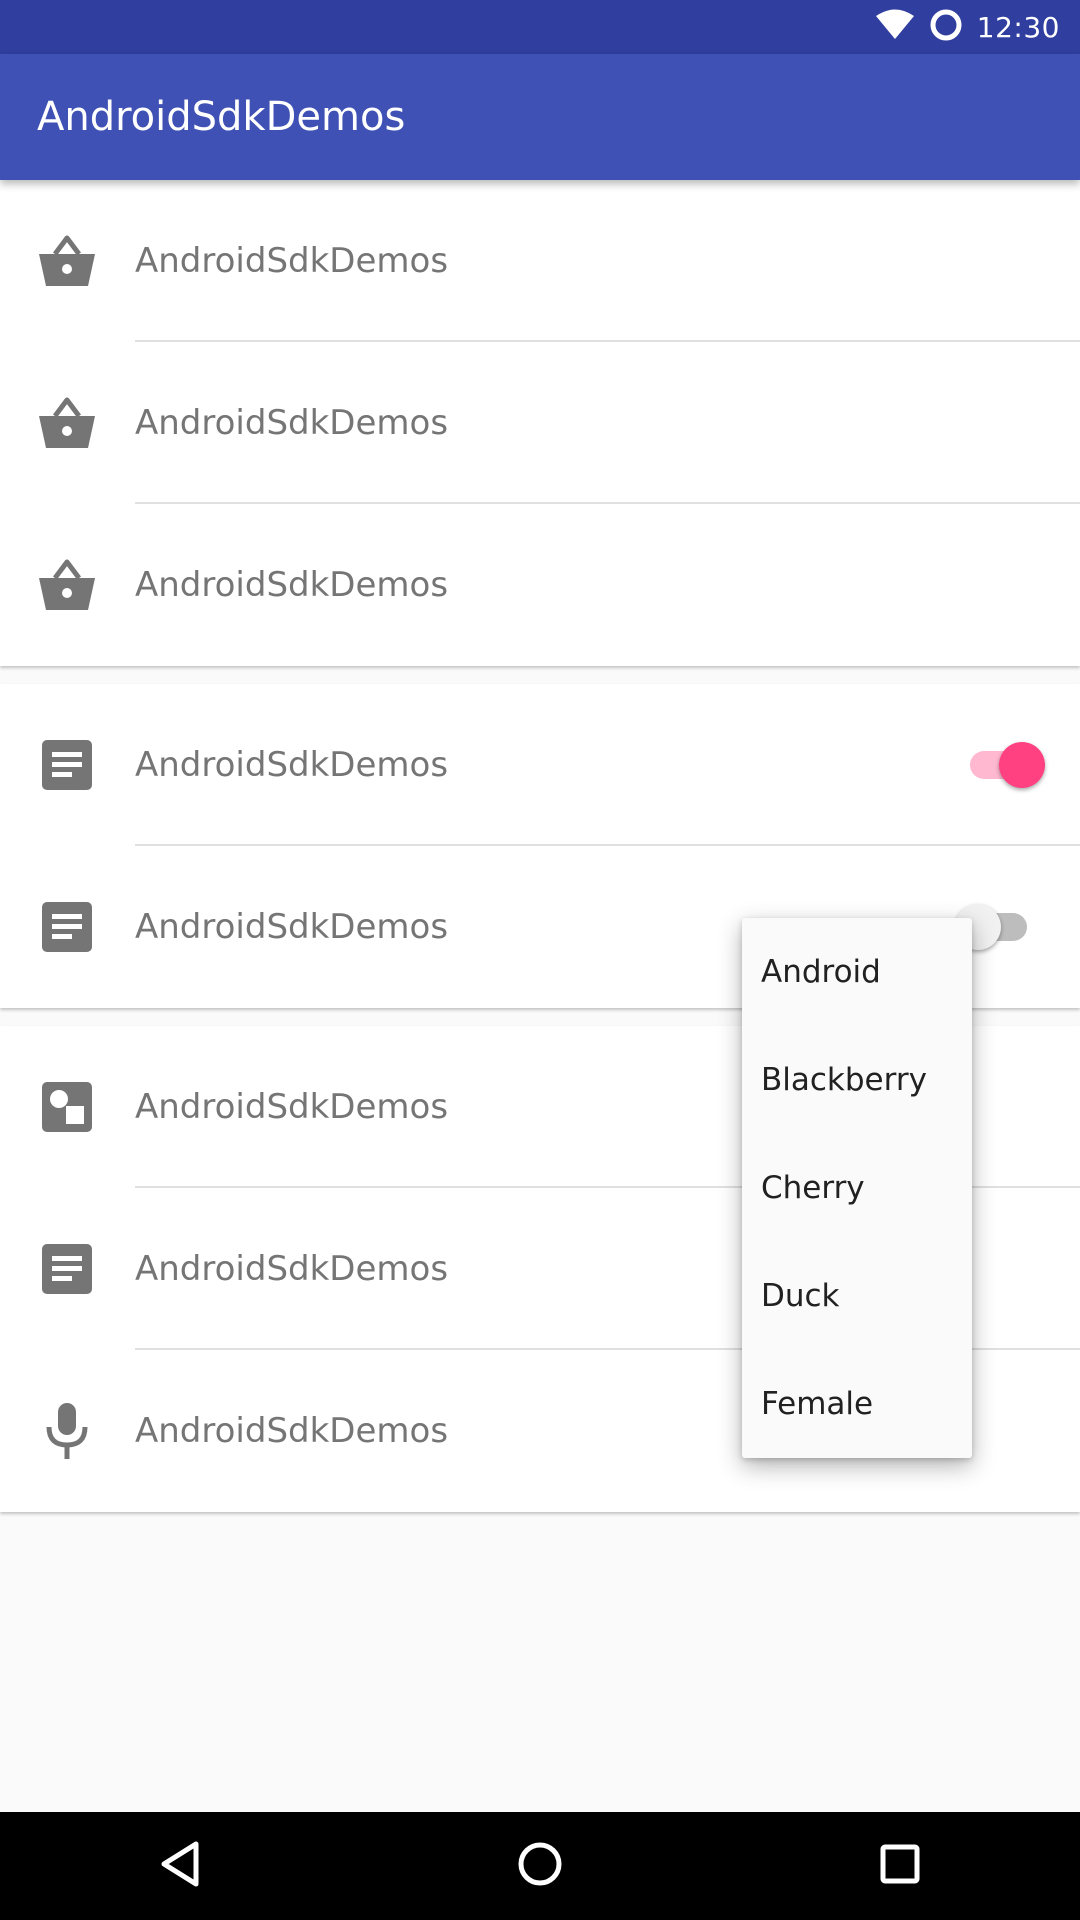  I want to click on app-bar: AndroidSdkDemos, so click(540, 117).